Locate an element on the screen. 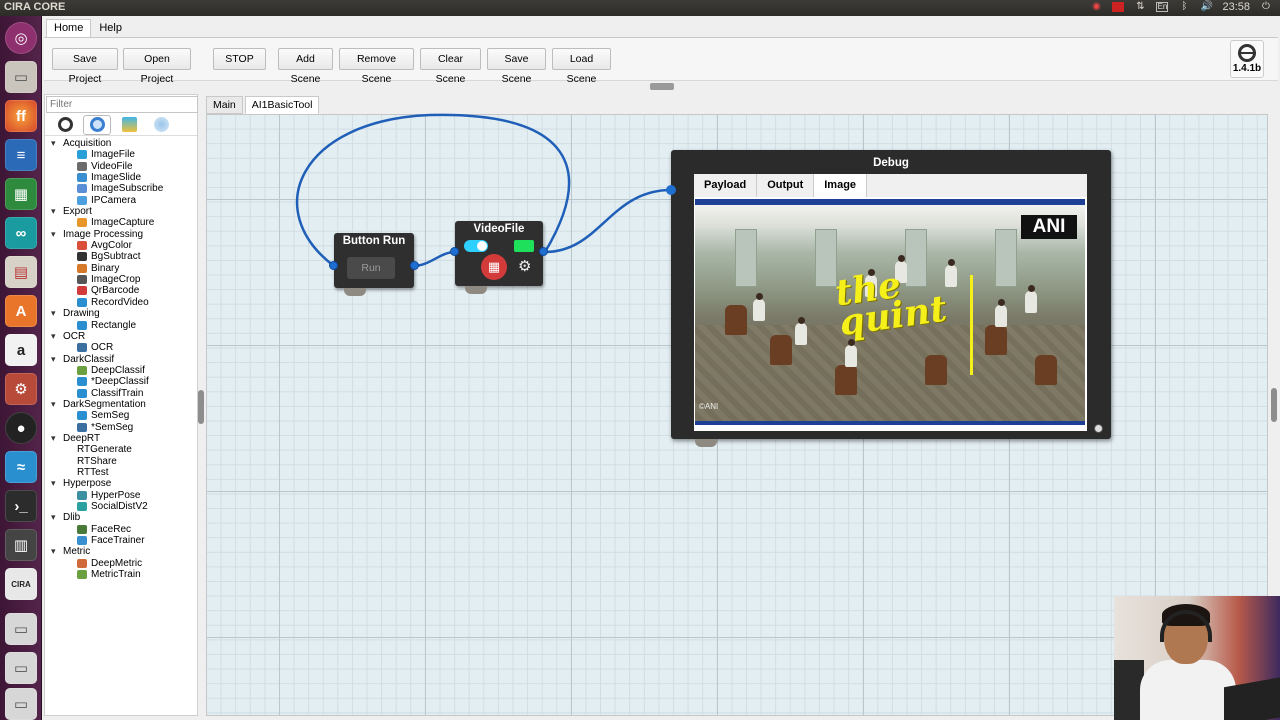  tree-item: HyperPose is located at coordinates (123, 495).